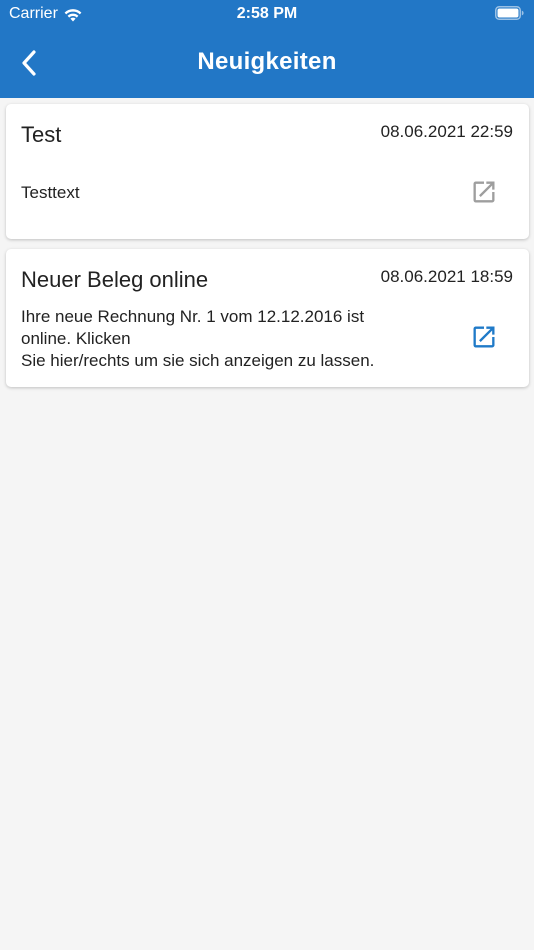  What do you see at coordinates (446, 276) in the screenshot?
I see `news-item-date: 08.06.2021 18:59` at bounding box center [446, 276].